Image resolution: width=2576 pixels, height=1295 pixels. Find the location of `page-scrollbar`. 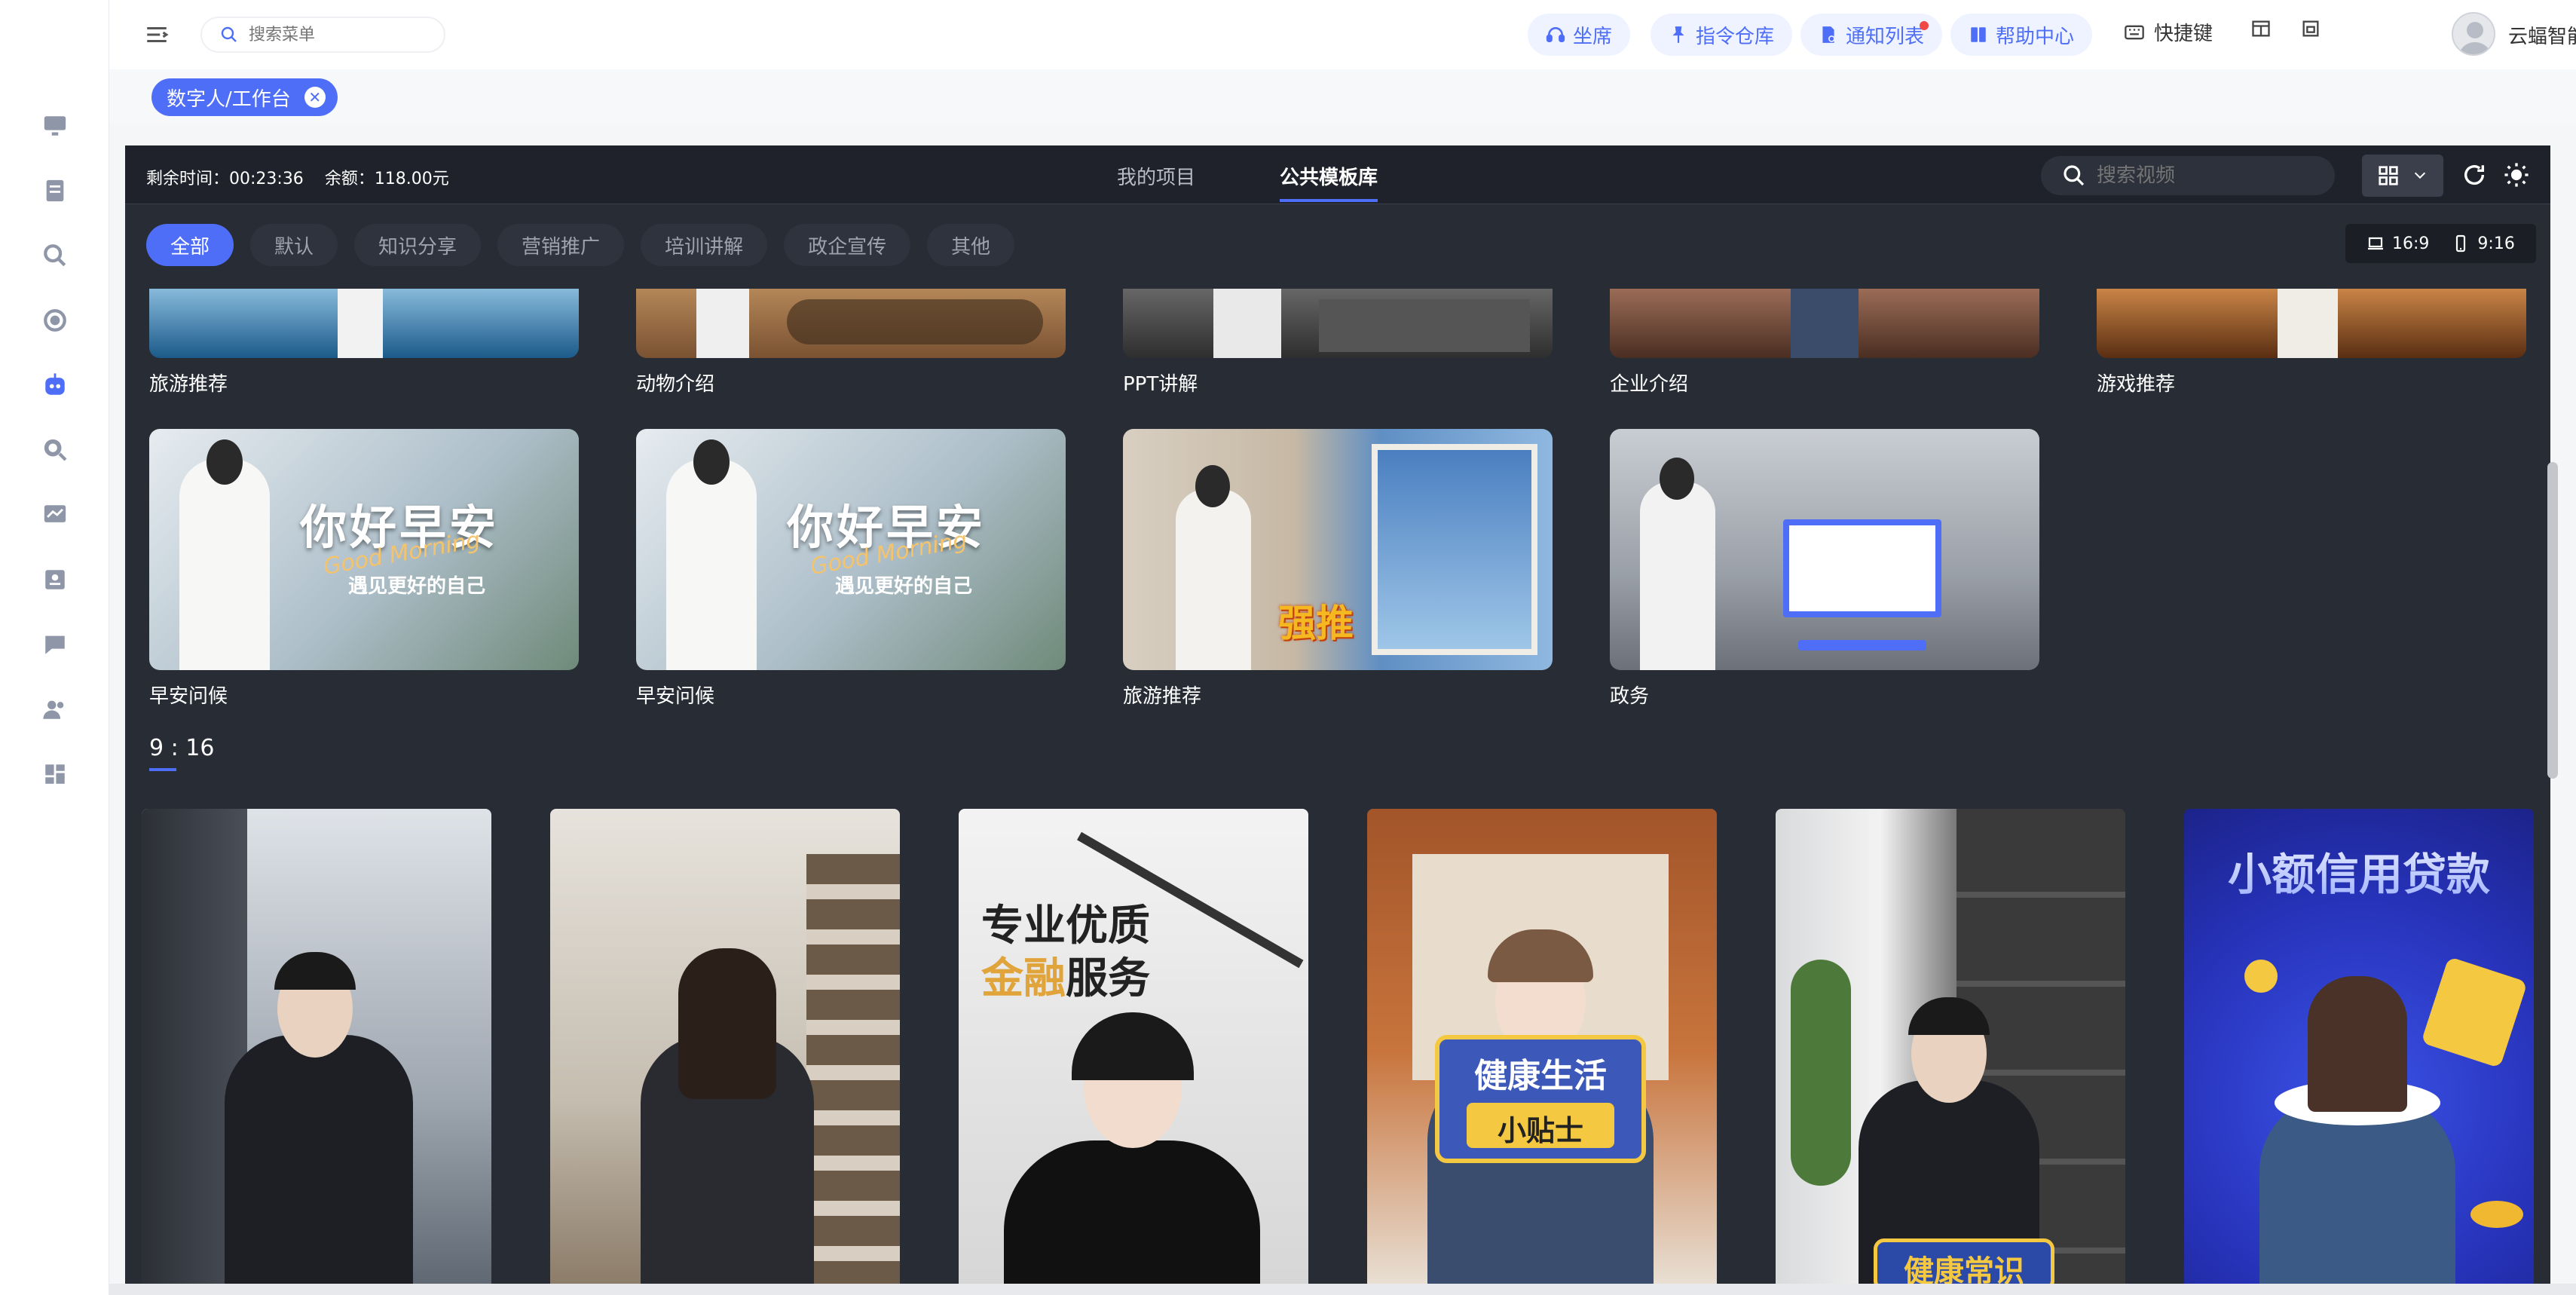

page-scrollbar is located at coordinates (2552, 620).